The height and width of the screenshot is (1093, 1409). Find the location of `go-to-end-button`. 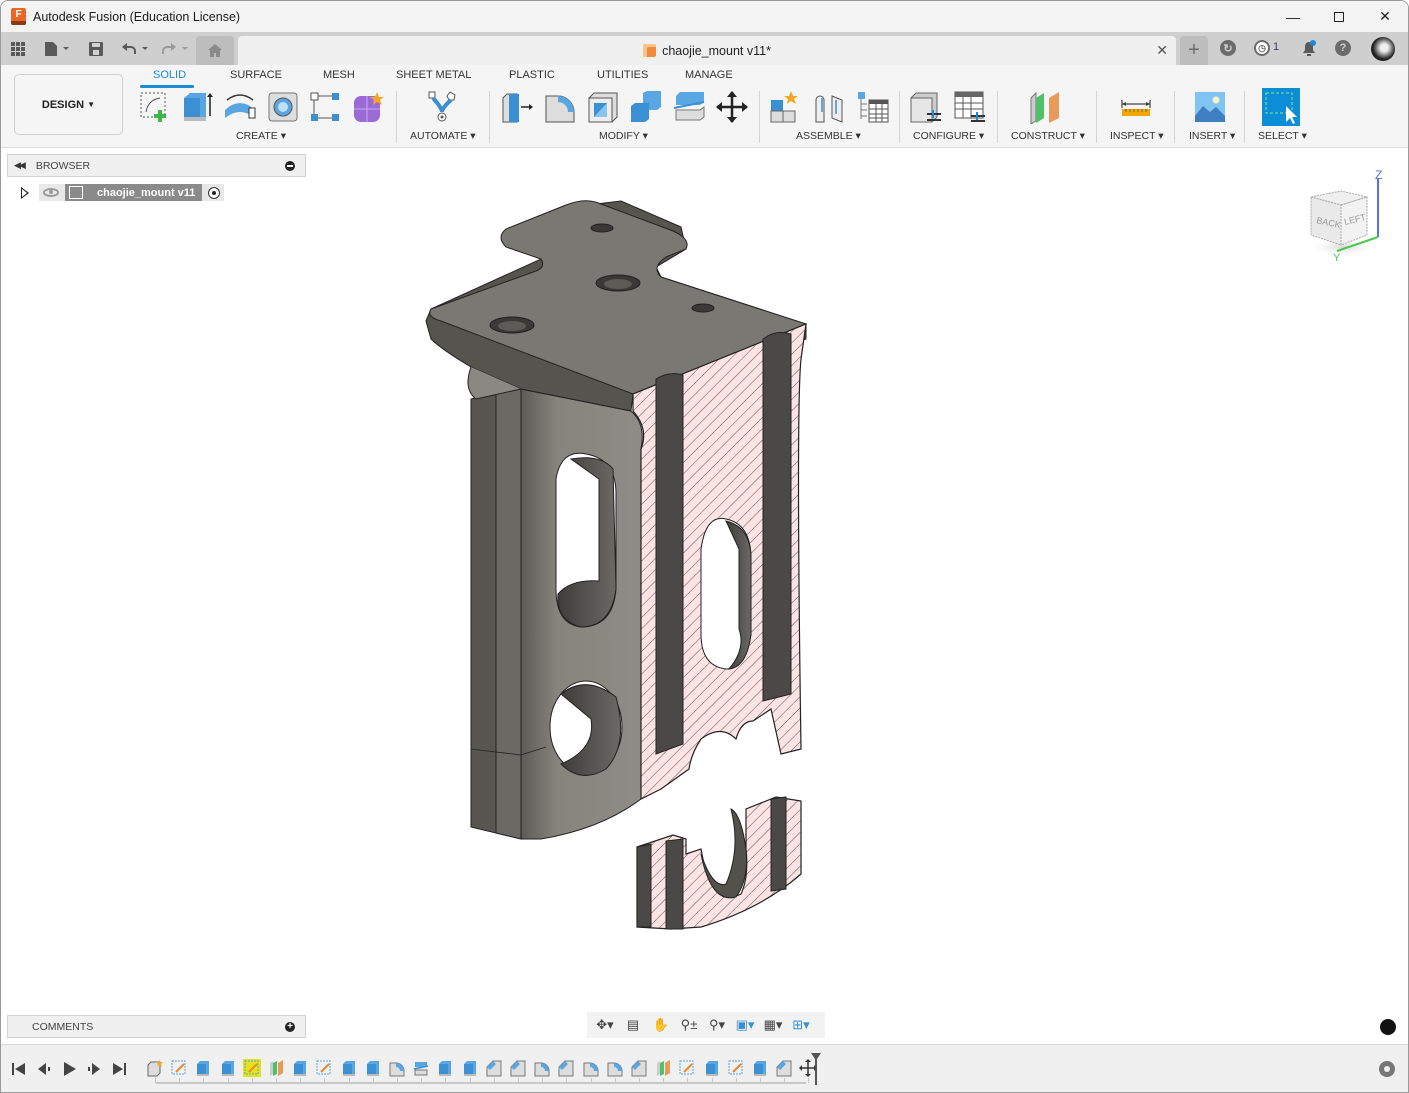

go-to-end-button is located at coordinates (119, 1069).